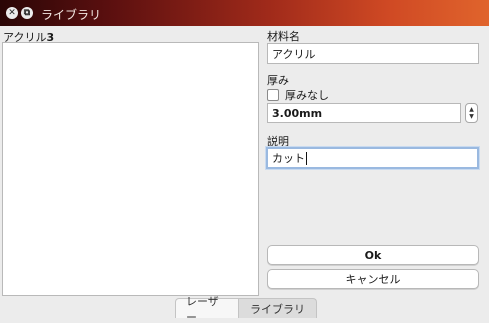 The image size is (489, 323). I want to click on thickness-stepper: ▲ ▼, so click(471, 113).